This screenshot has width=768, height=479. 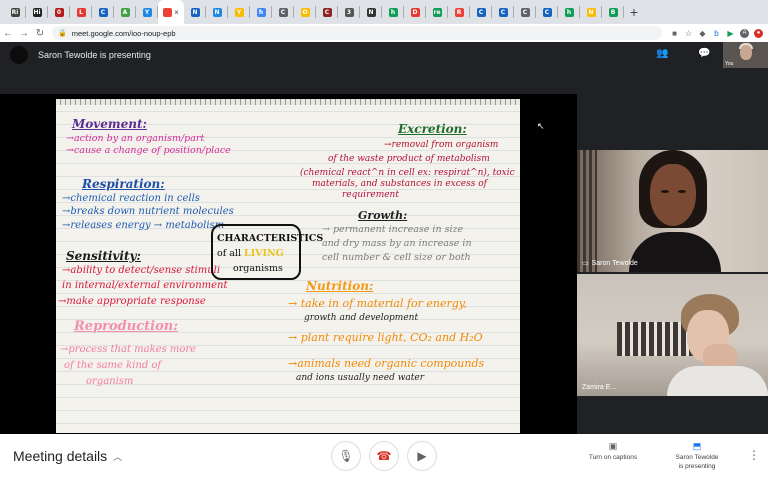 What do you see at coordinates (409, 159) in the screenshot?
I see `excretion-line-2: of the waste product of metabolism` at bounding box center [409, 159].